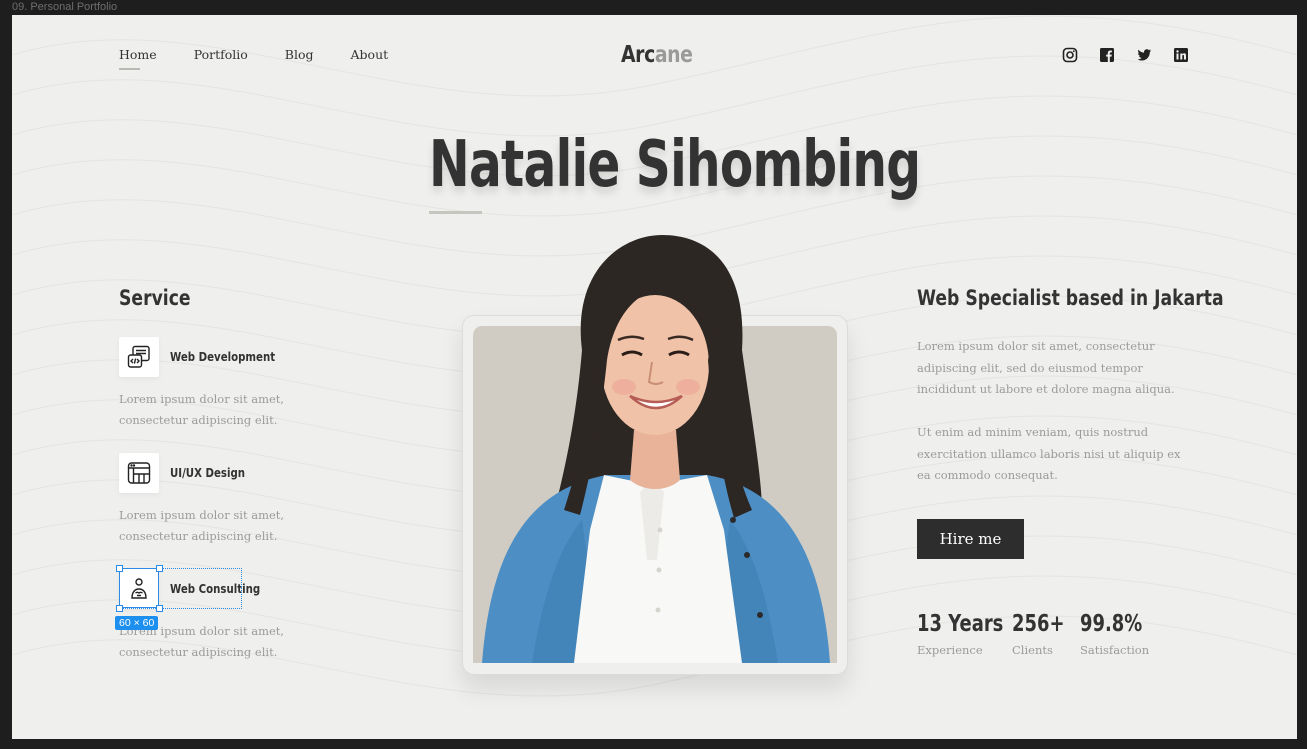 This screenshot has height=749, width=1307. Describe the element at coordinates (1070, 298) in the screenshot. I see `about-title: Web Specialist based in Jakarta` at that location.